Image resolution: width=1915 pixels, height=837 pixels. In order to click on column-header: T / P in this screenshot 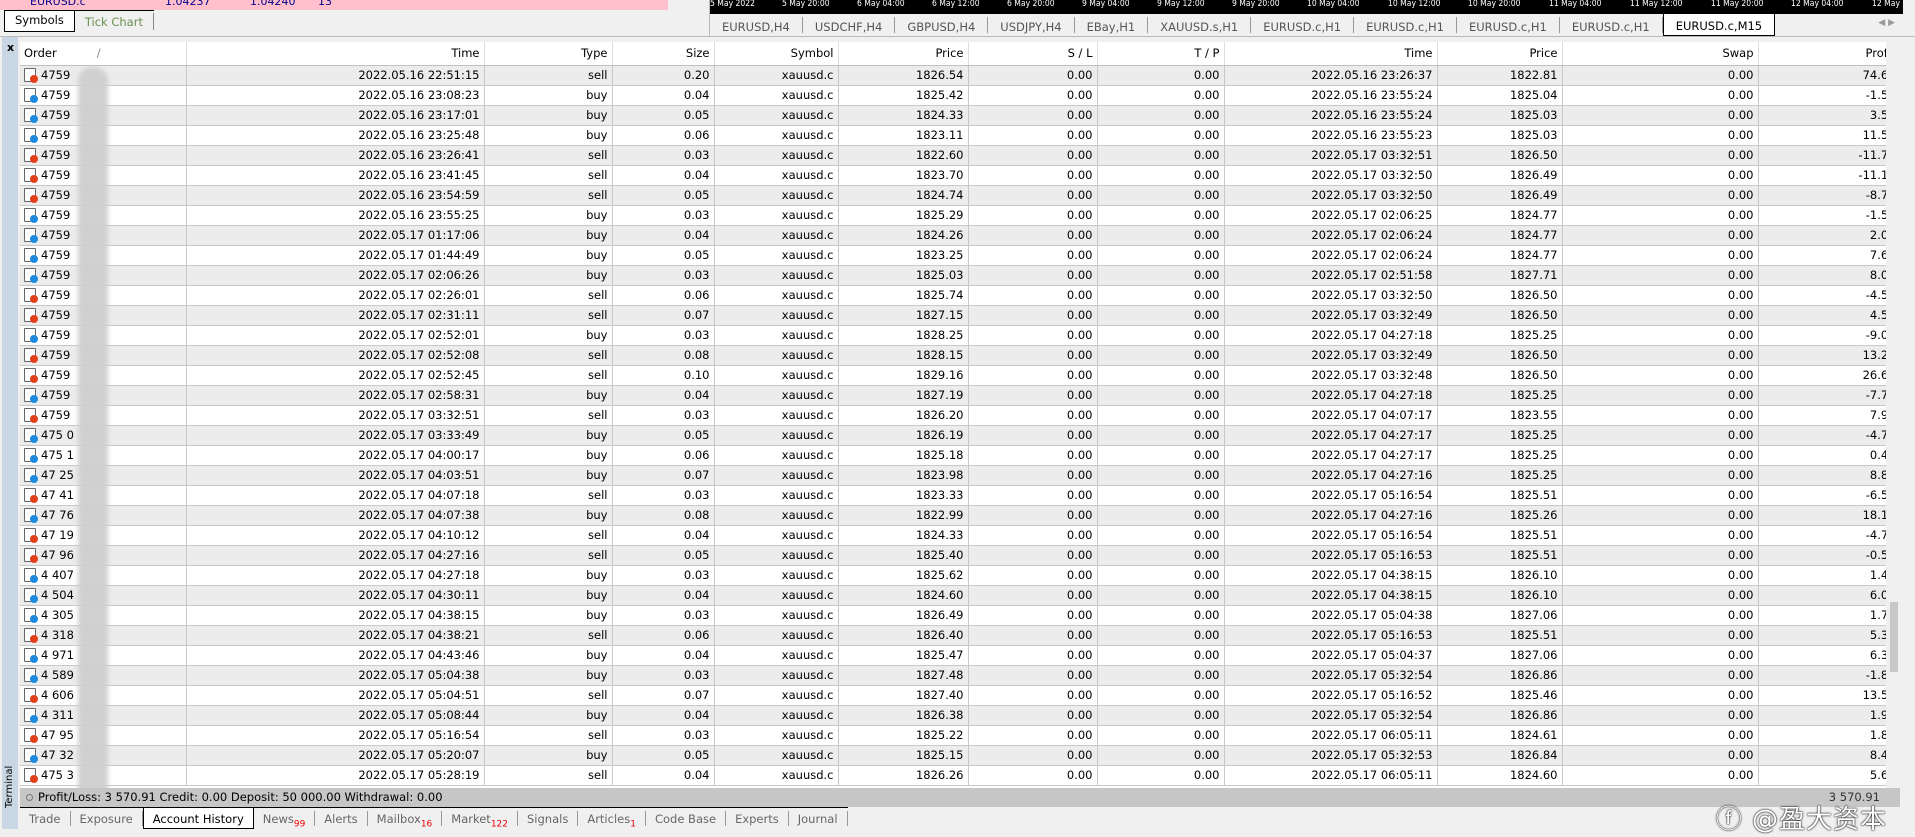, I will do `click(1161, 54)`.